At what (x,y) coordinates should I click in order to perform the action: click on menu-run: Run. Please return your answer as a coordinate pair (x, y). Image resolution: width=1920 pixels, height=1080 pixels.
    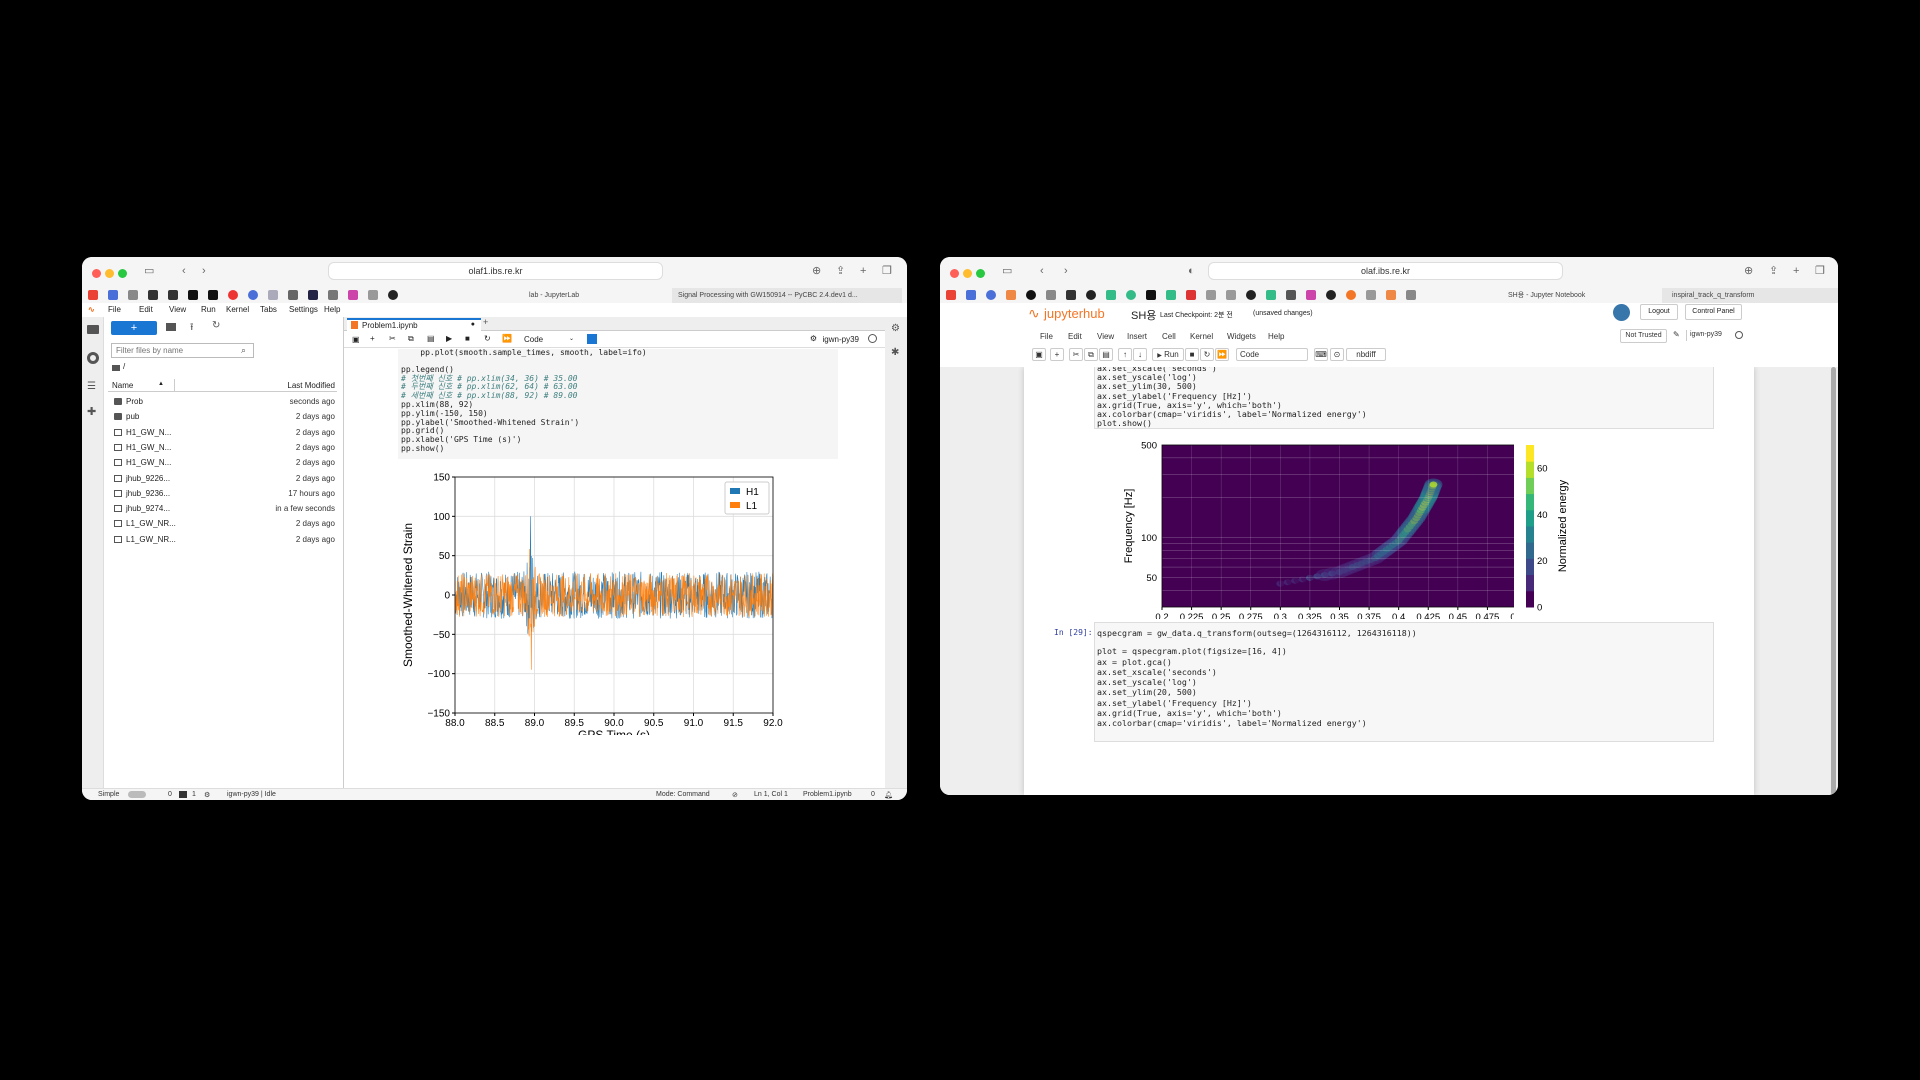
    Looking at the image, I should click on (208, 309).